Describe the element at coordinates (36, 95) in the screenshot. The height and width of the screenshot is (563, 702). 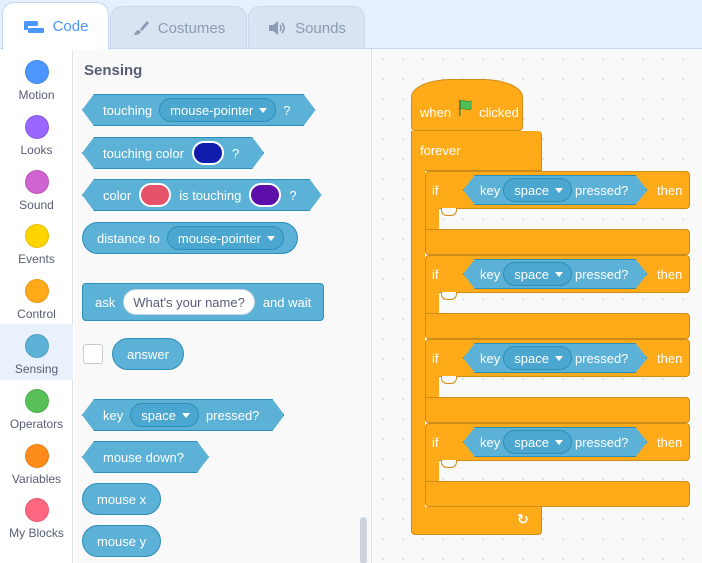
I see `category-label: Motion` at that location.